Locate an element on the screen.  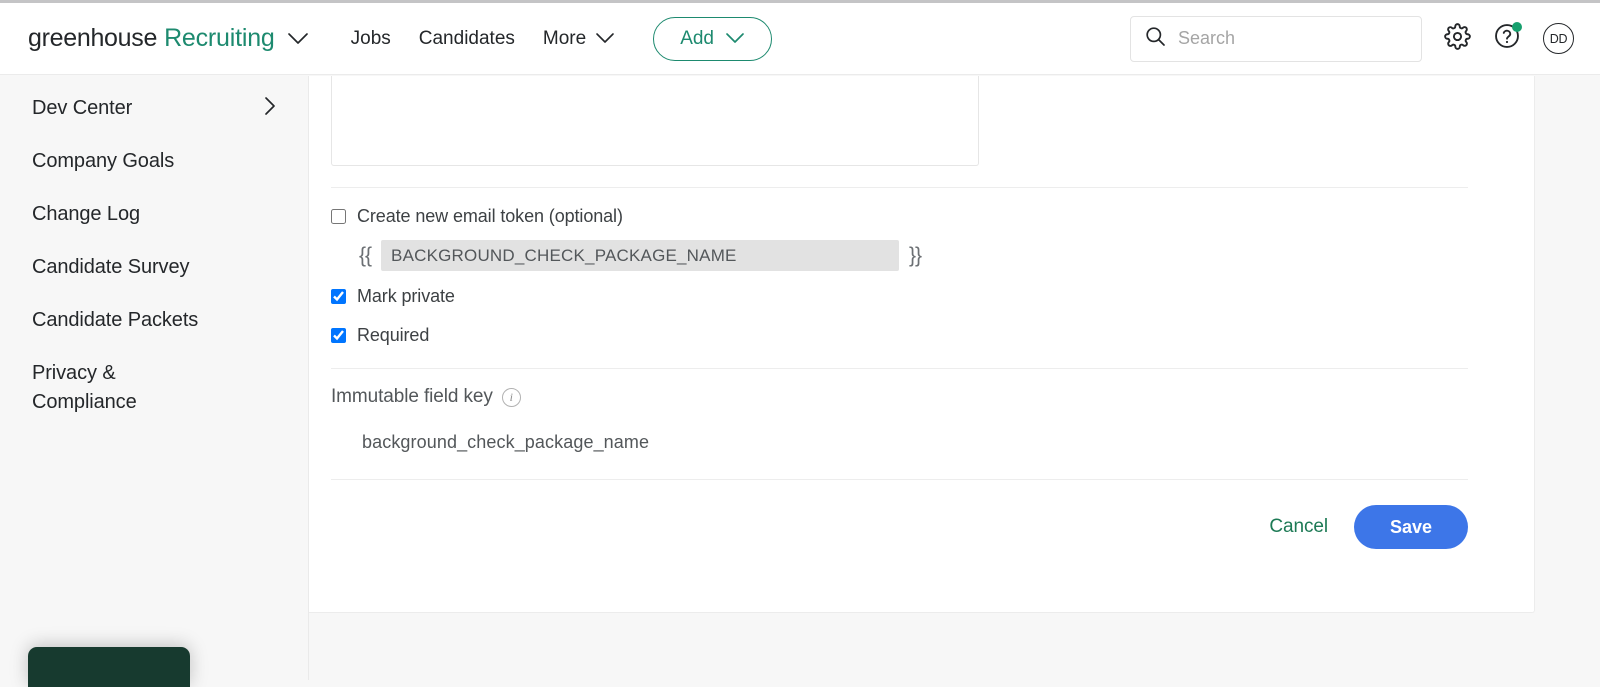
sidebar-item-dev-center: Dev Center is located at coordinates (154, 108).